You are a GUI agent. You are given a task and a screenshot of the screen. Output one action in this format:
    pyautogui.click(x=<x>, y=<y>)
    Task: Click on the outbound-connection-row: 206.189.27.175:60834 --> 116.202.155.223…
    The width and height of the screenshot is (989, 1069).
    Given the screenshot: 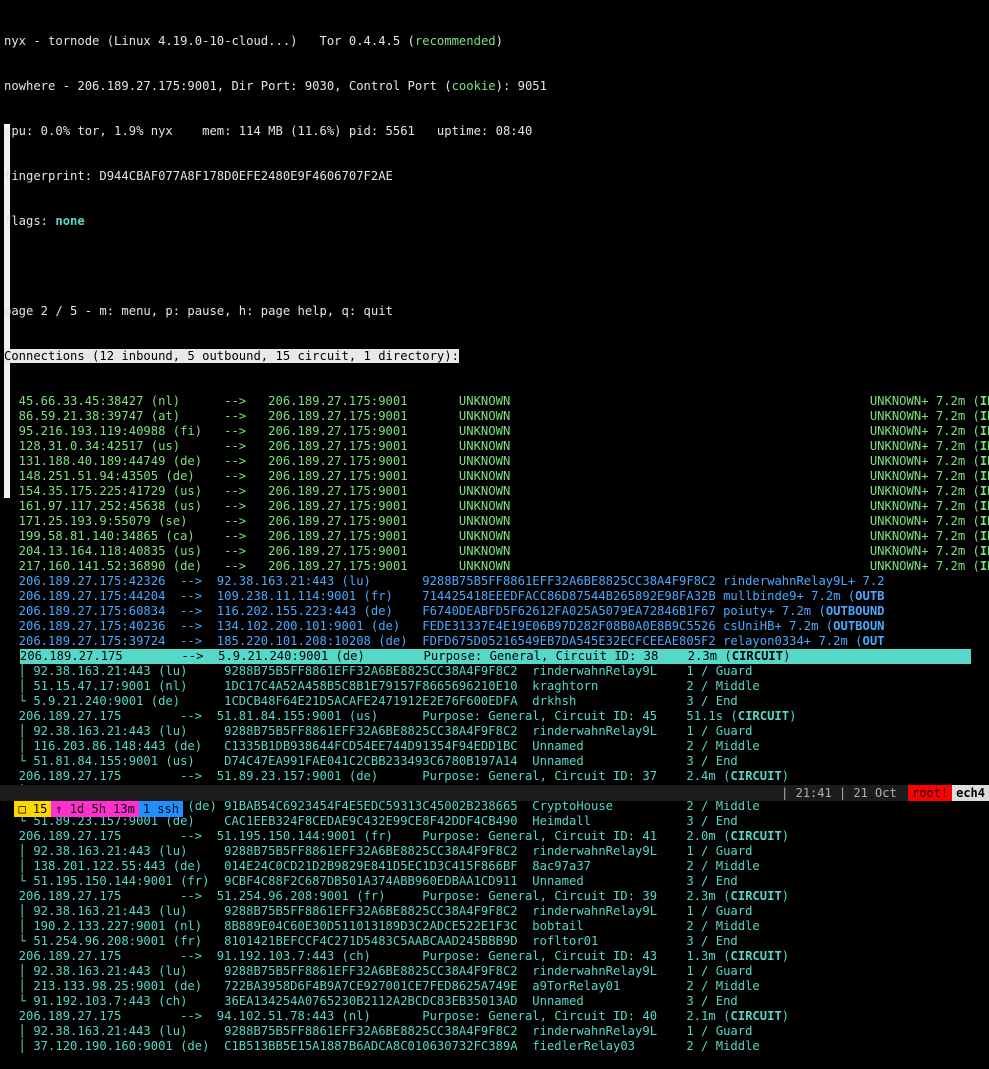 What is the action you would take?
    pyautogui.click(x=496, y=611)
    